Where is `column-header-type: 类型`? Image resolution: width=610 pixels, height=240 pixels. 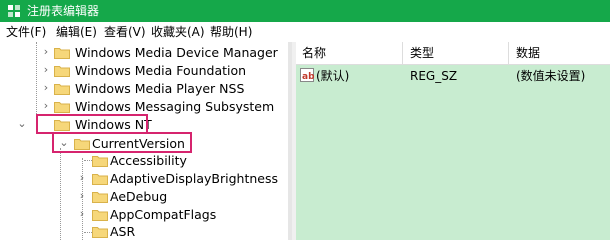
column-header-type: 类型 is located at coordinates (422, 53).